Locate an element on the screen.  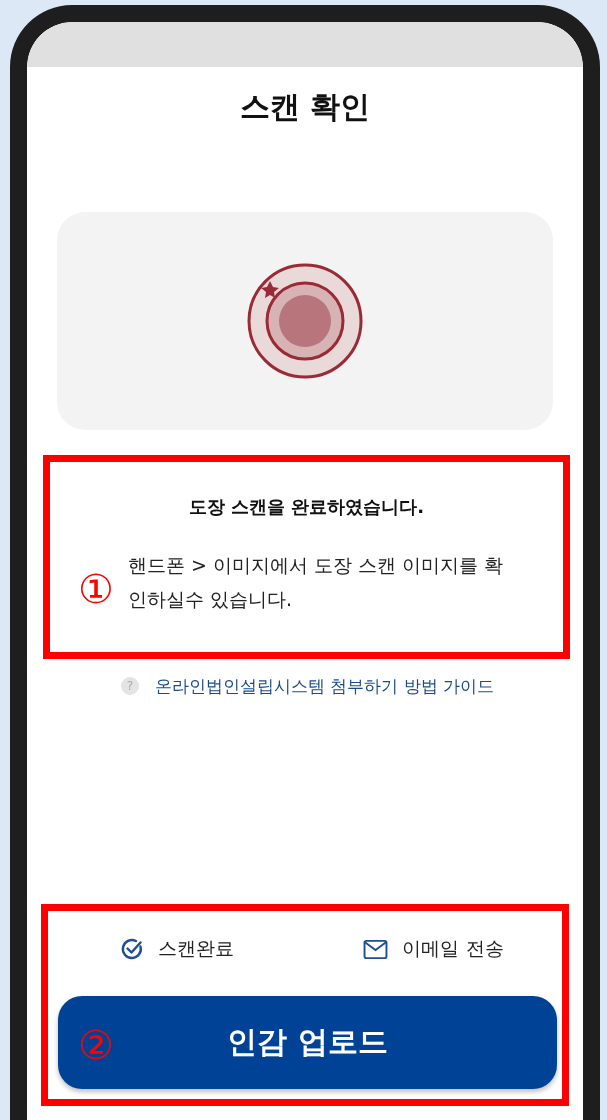
status-label: 스캔완료 is located at coordinates (195, 948).